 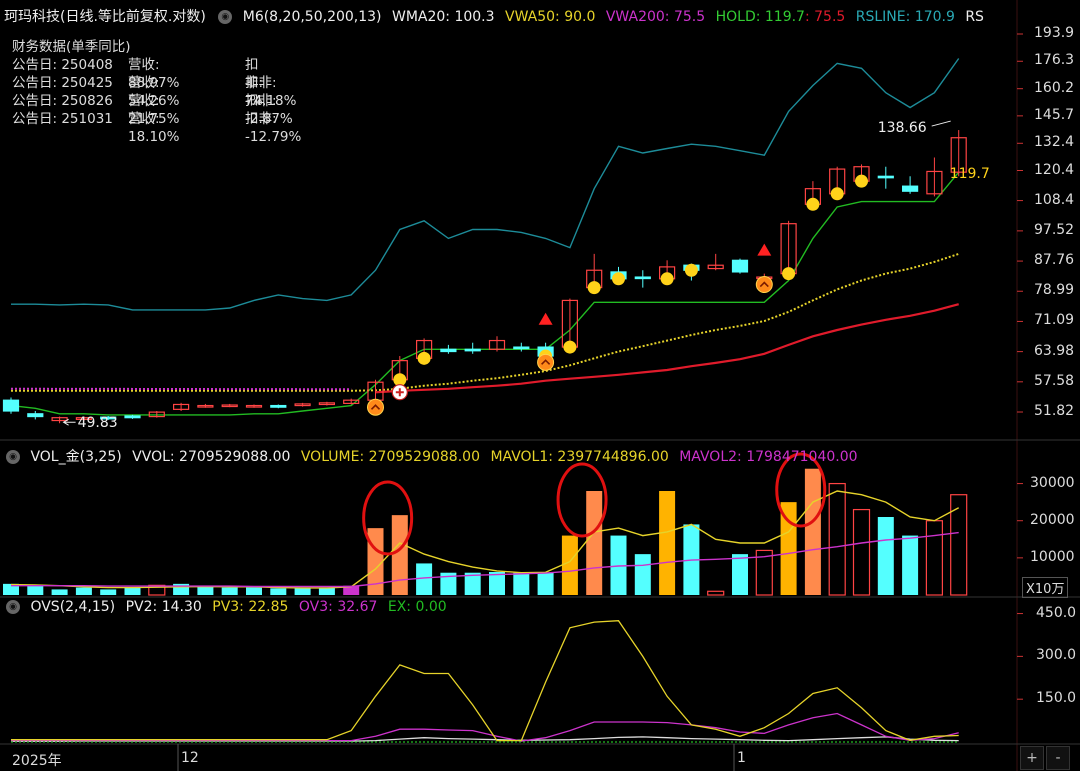 I want to click on ovs-axis-label: 150.0, so click(x=1056, y=698).